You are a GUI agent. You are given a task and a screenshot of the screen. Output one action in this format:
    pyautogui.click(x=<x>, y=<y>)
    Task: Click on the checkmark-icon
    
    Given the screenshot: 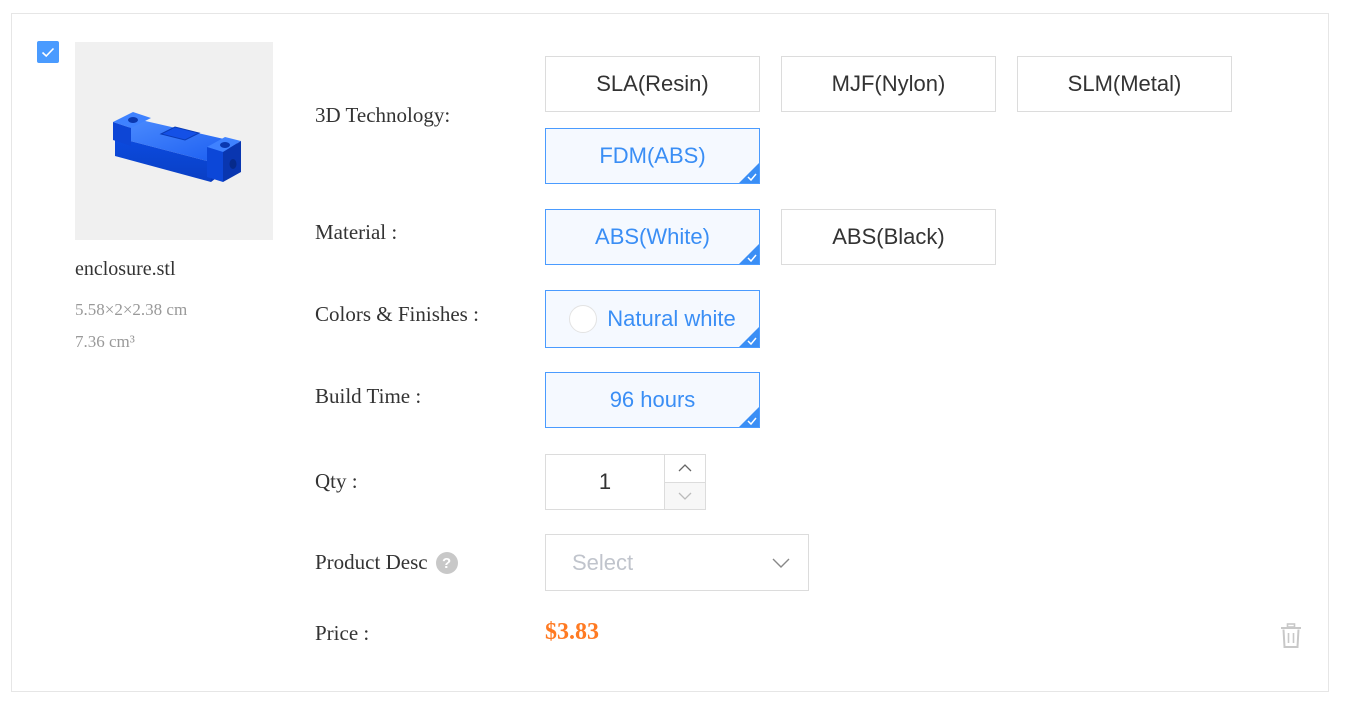 What is the action you would take?
    pyautogui.click(x=48, y=52)
    